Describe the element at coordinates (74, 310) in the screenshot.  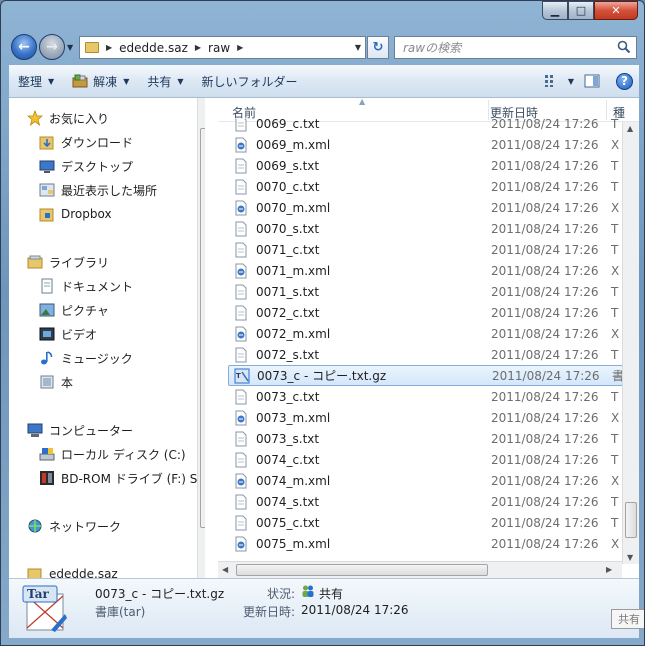
I see `nav-pictures: ピクチャ` at that location.